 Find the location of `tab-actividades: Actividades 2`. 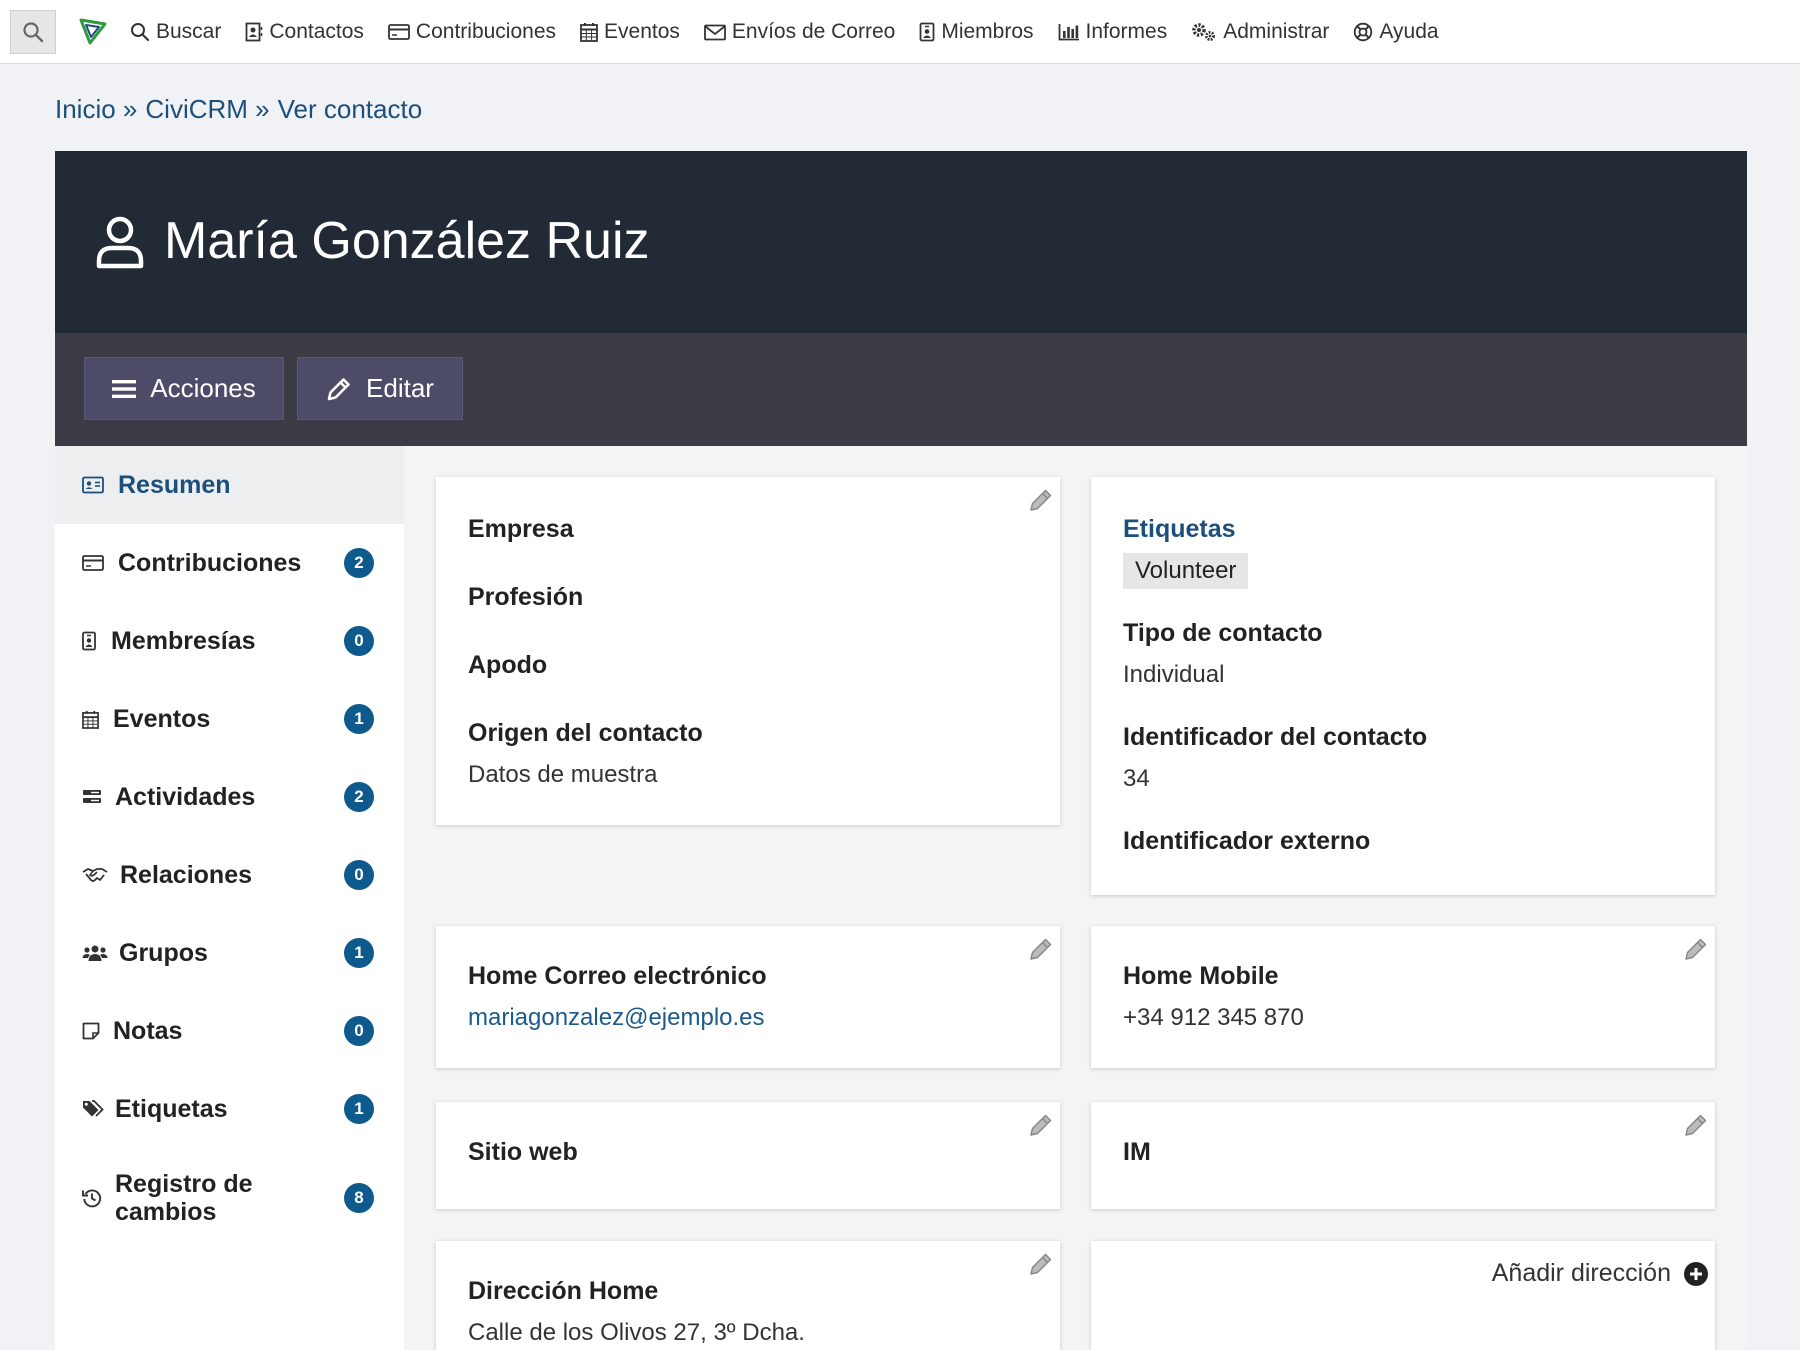

tab-actividades: Actividades 2 is located at coordinates (229, 797).